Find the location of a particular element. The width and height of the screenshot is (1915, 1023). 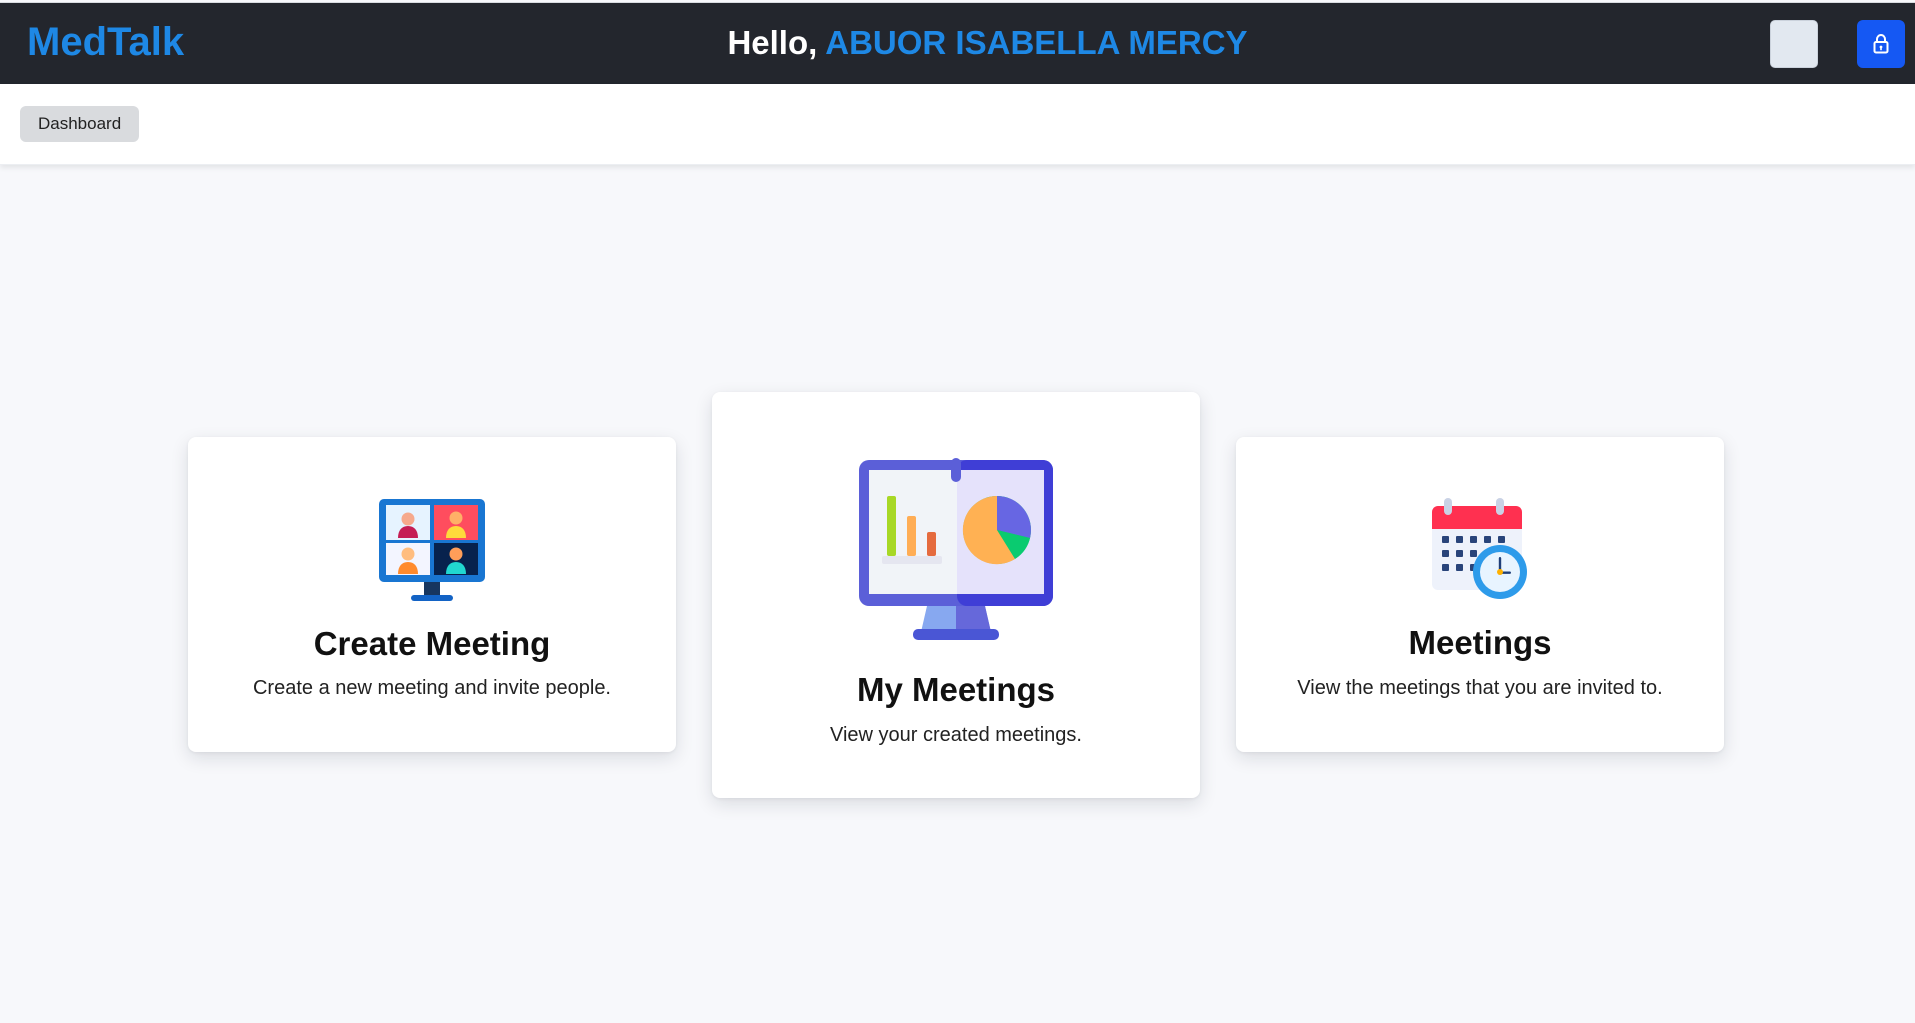

analytics-monitor-icon is located at coordinates (956, 549).